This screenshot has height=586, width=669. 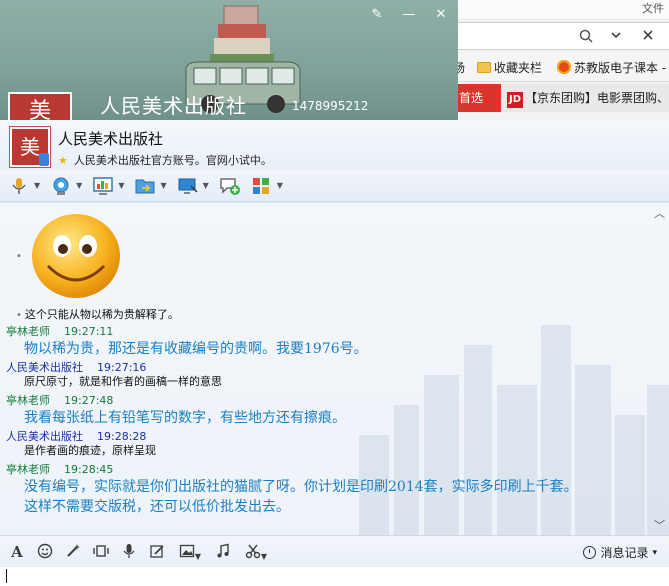 I want to click on avatar: 美, so click(x=30, y=147).